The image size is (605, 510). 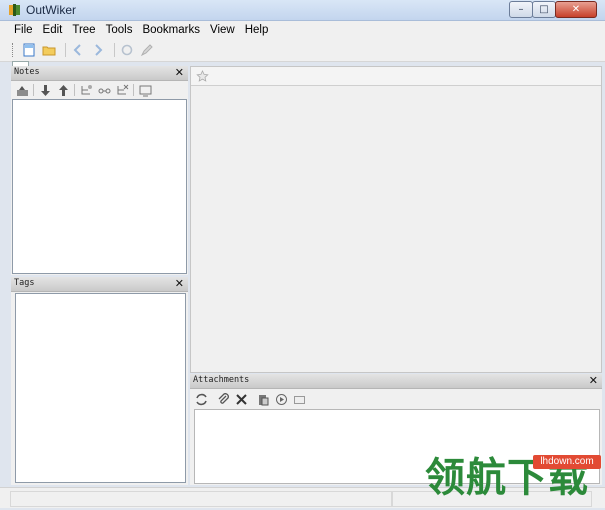 What do you see at coordinates (145, 90) in the screenshot?
I see `rename-icon` at bounding box center [145, 90].